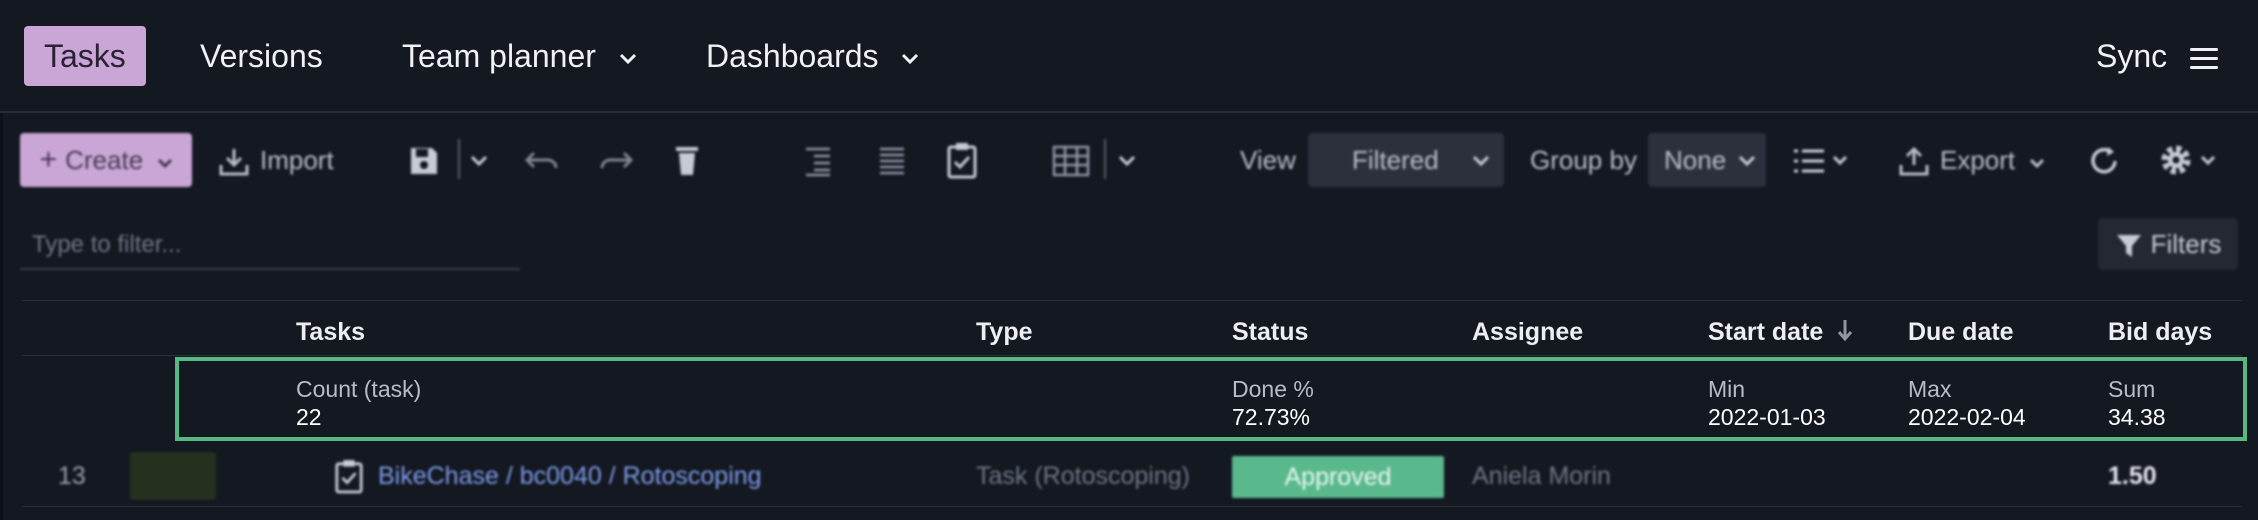  Describe the element at coordinates (349, 477) in the screenshot. I see `task-checklist-icon` at that location.